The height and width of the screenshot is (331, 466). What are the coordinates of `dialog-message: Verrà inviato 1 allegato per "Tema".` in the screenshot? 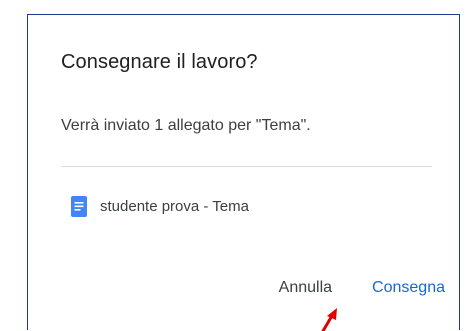 It's located at (186, 125).